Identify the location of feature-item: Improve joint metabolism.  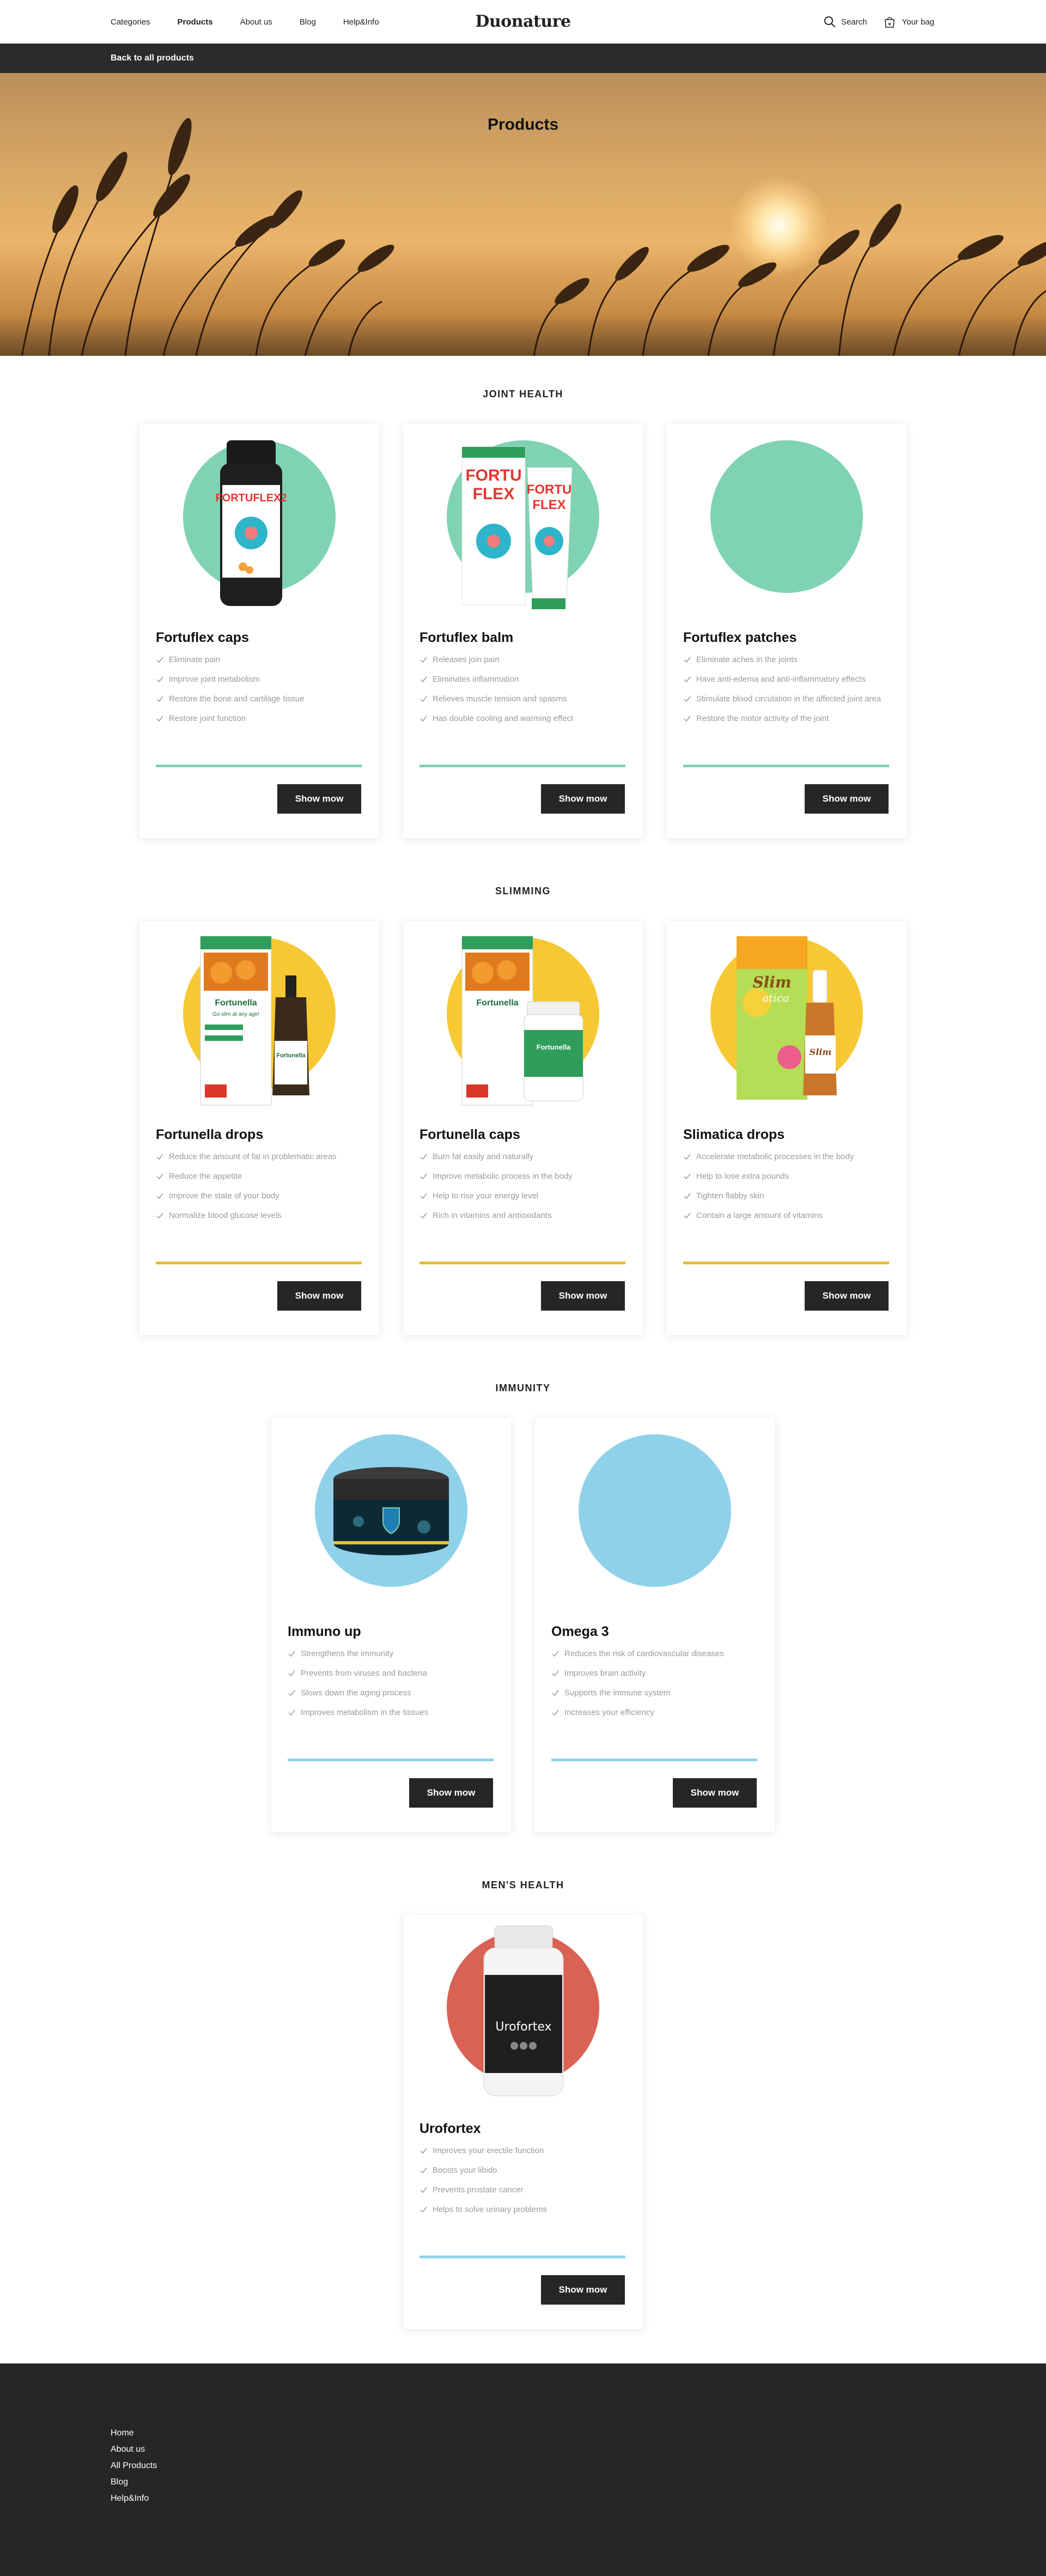
(261, 679).